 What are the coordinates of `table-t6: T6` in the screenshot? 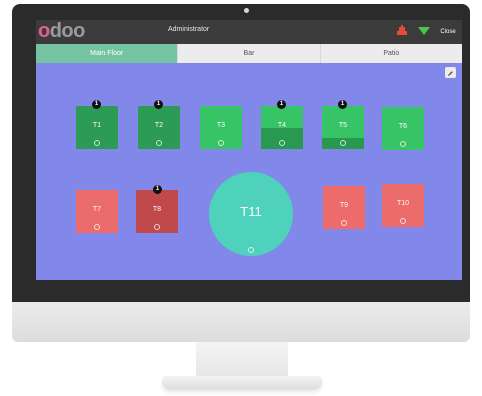 It's located at (403, 128).